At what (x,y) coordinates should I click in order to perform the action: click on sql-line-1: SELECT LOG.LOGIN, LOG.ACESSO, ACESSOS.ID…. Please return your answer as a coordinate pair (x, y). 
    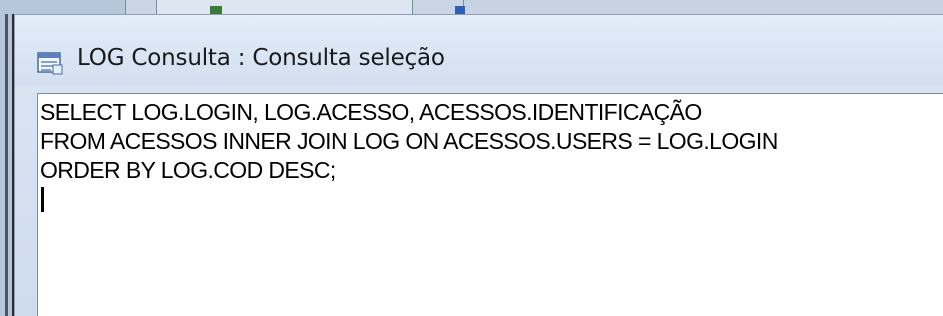
    Looking at the image, I should click on (491, 112).